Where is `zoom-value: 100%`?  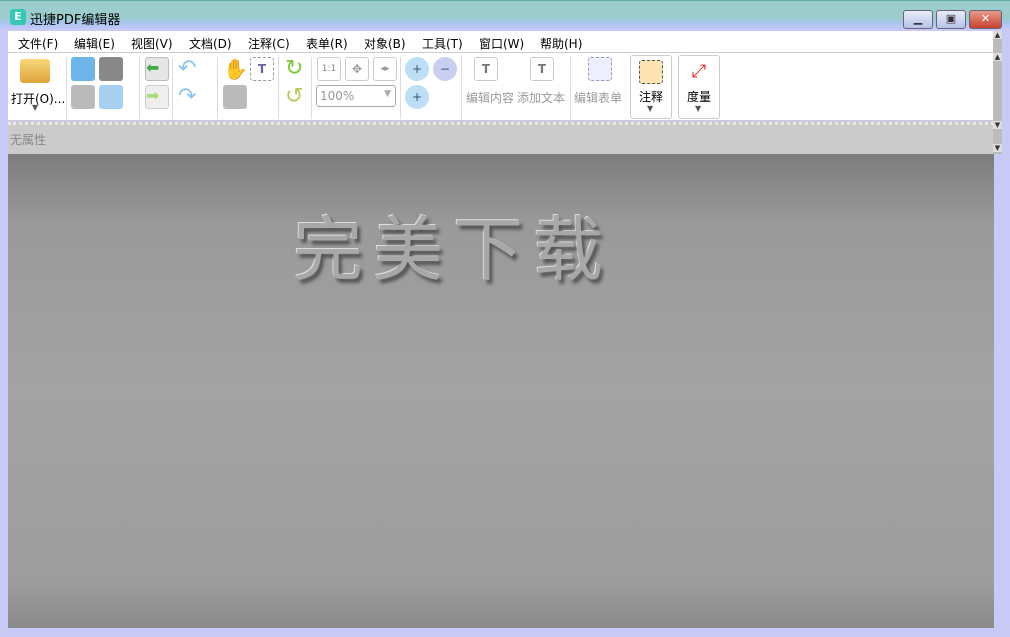 zoom-value: 100% is located at coordinates (337, 96).